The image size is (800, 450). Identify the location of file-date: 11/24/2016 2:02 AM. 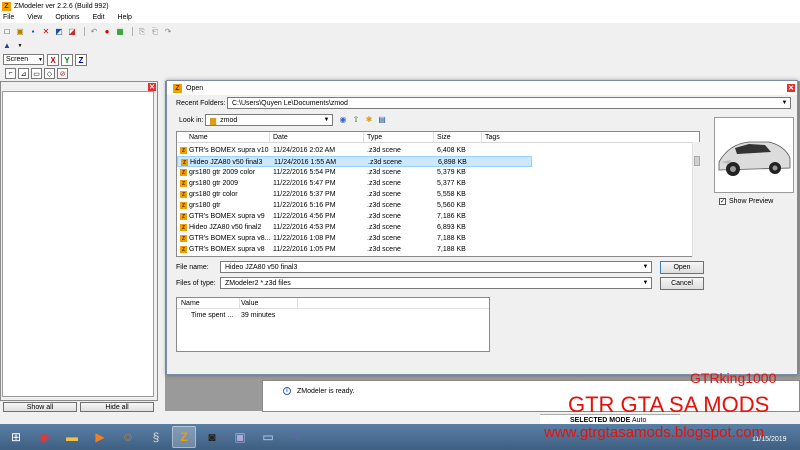
(304, 150).